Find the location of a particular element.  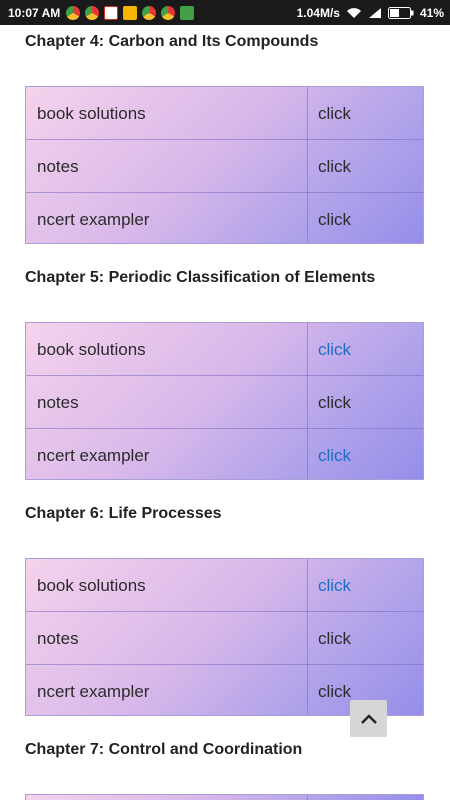

chapter-title: Chapter 4: Carbon and Its Compounds is located at coordinates (172, 41).